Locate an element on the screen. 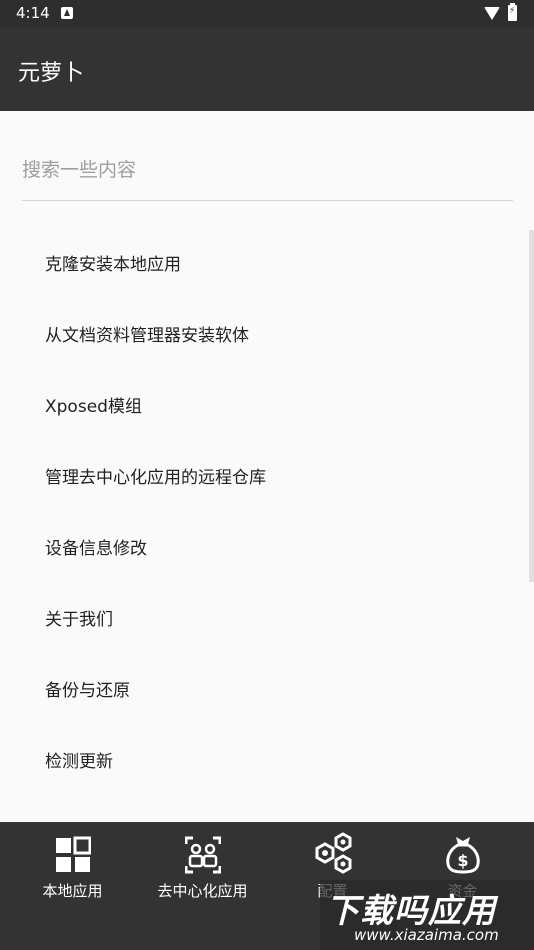 The height and width of the screenshot is (950, 534). menu-item-about-us: 关于我们 is located at coordinates (267, 620).